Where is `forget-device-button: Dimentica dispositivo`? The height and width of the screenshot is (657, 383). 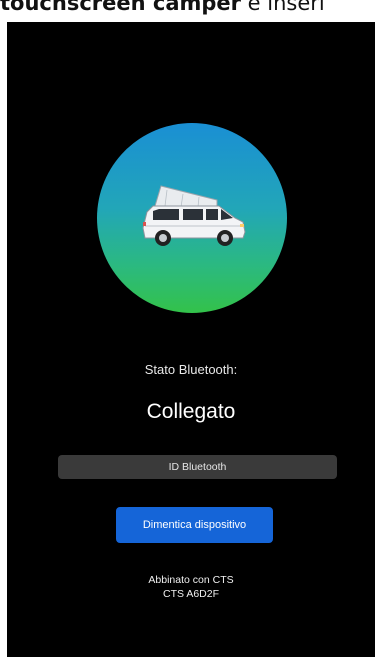 forget-device-button: Dimentica dispositivo is located at coordinates (194, 525).